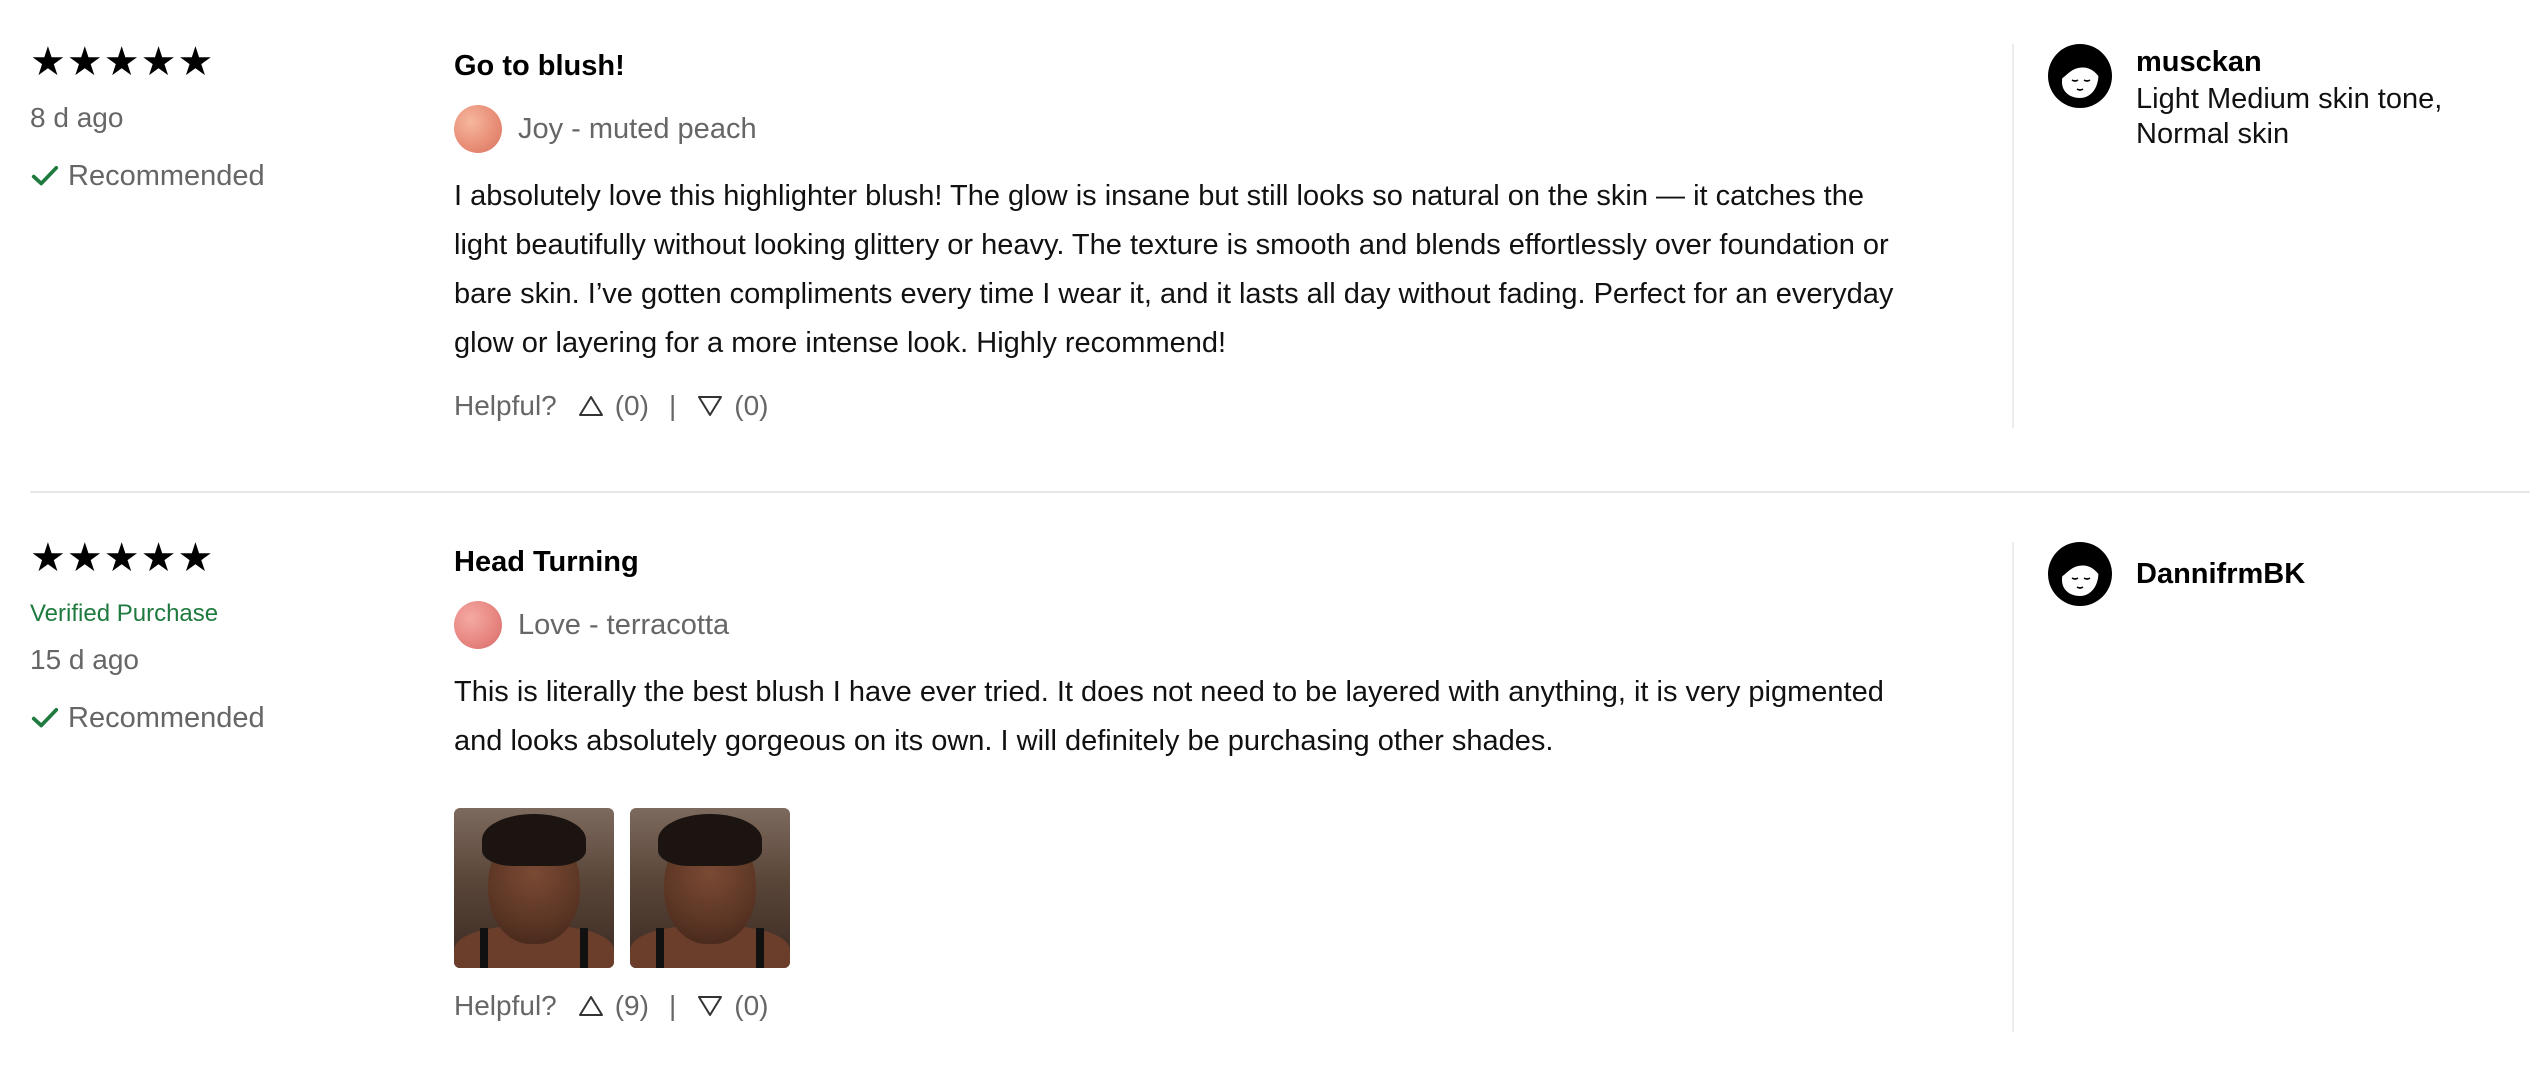 The height and width of the screenshot is (1082, 2538). What do you see at coordinates (220, 117) in the screenshot?
I see `review-meta: ★★★★★ 8 d ago Recommended` at bounding box center [220, 117].